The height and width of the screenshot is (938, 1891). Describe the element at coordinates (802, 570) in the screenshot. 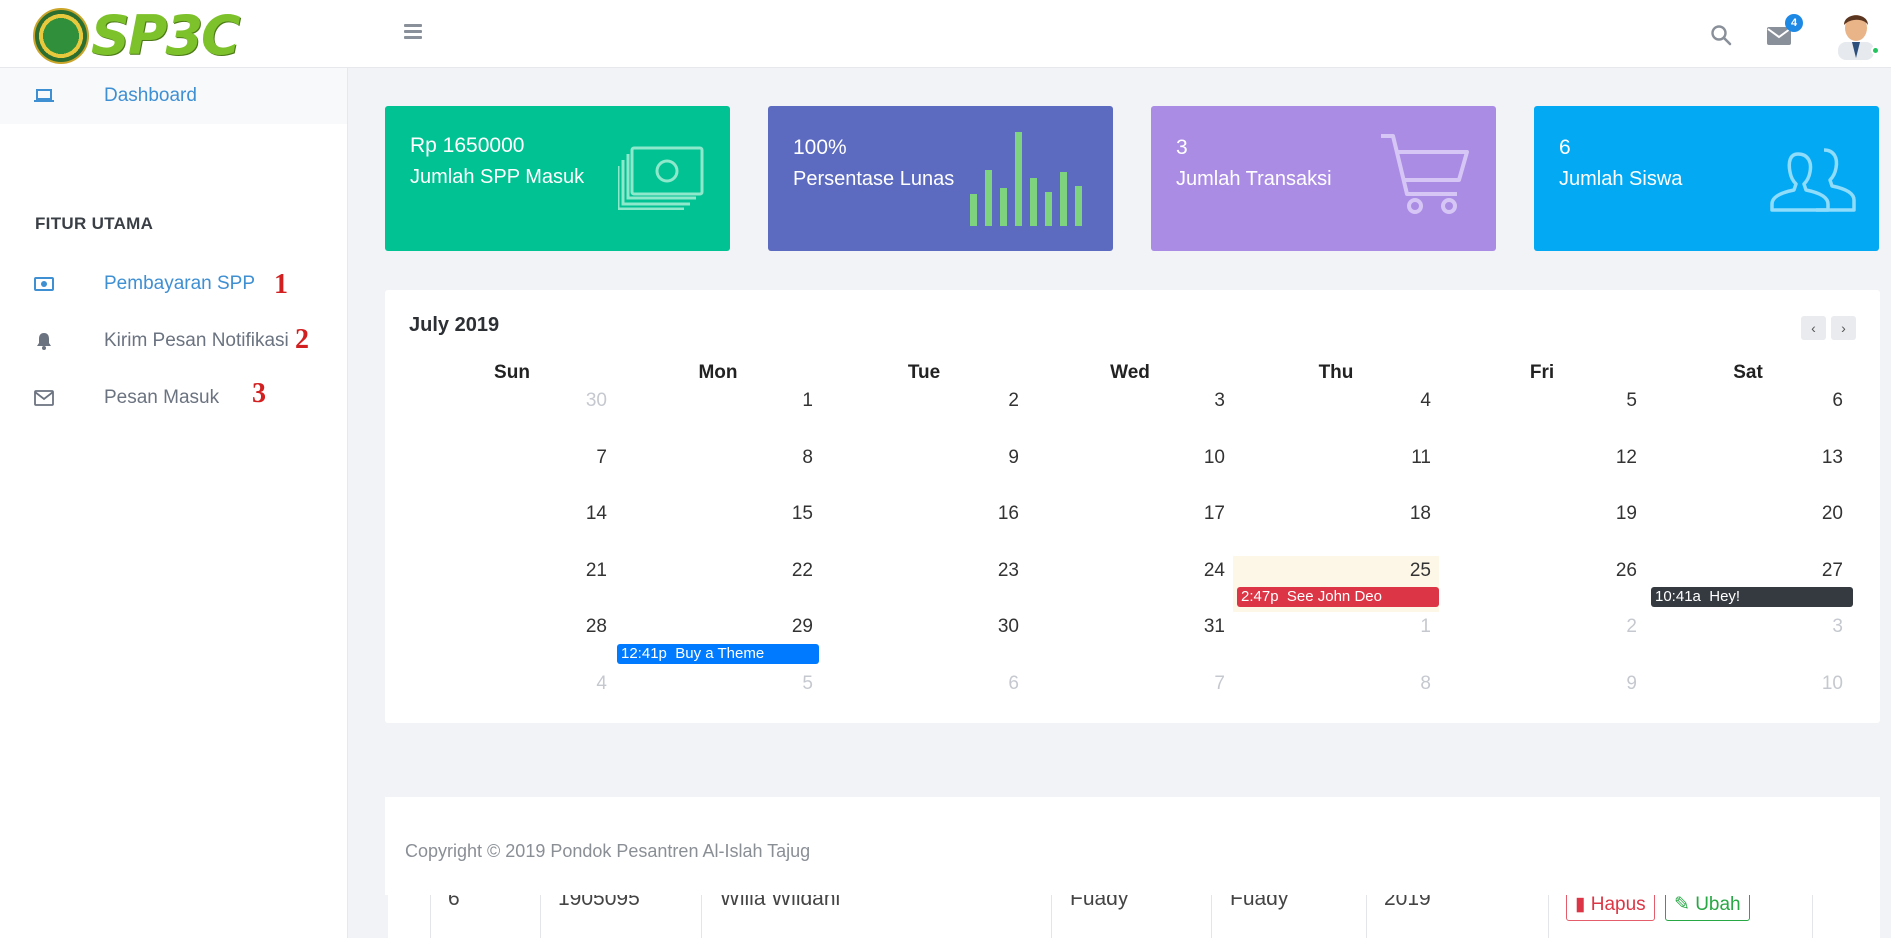

I see `day-number: 22` at that location.